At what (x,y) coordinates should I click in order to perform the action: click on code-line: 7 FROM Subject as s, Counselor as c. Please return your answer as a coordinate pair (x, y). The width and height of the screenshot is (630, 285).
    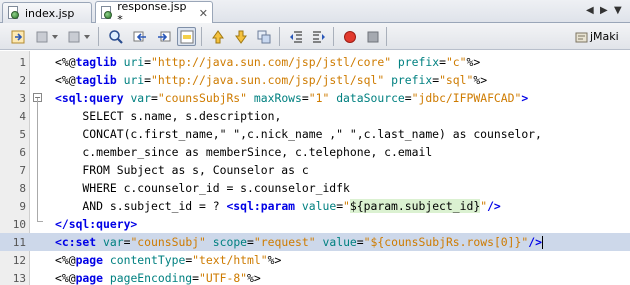
    Looking at the image, I should click on (315, 170).